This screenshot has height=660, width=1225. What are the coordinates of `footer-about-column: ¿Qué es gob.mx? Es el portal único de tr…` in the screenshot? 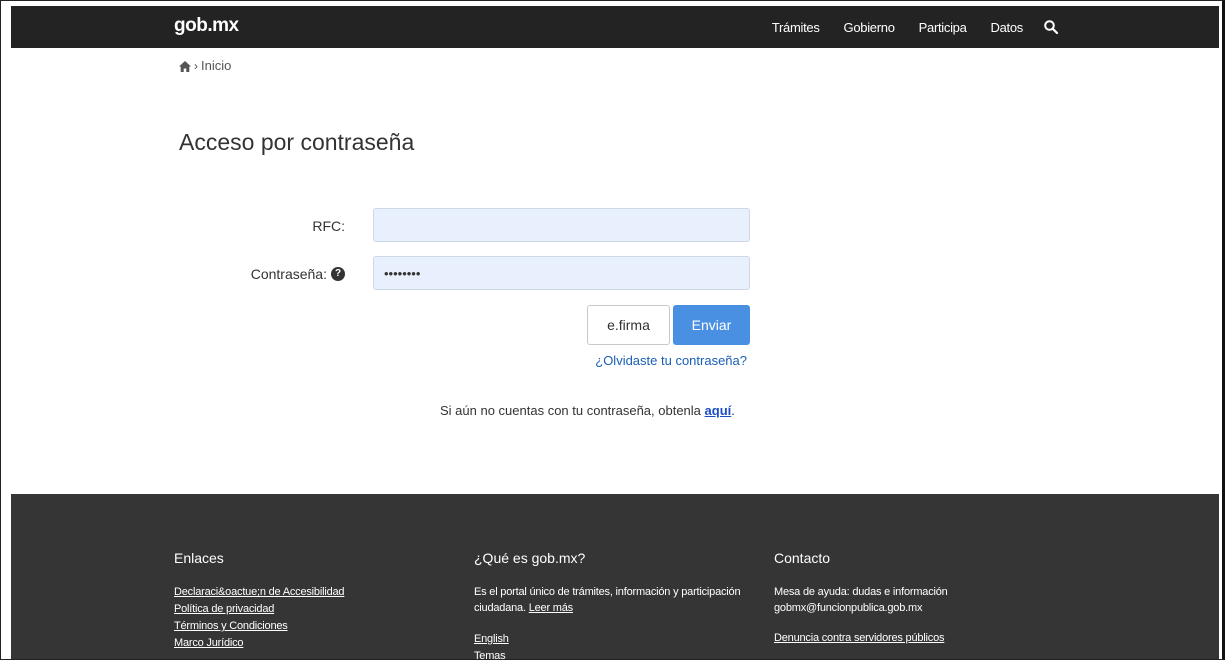 It's located at (619, 604).